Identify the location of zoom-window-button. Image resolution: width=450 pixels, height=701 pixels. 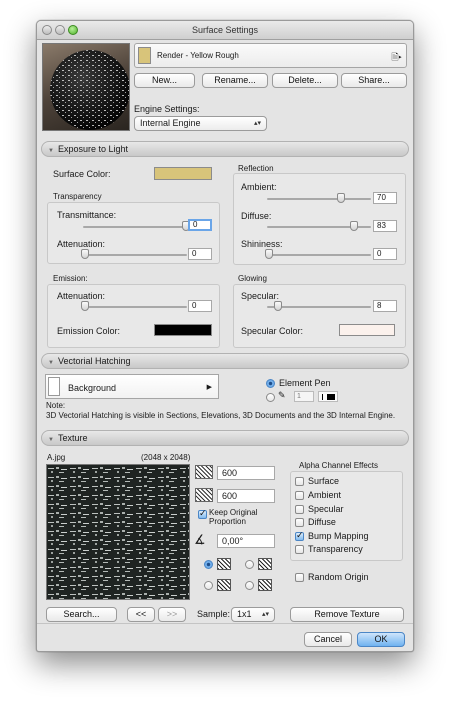
(73, 30).